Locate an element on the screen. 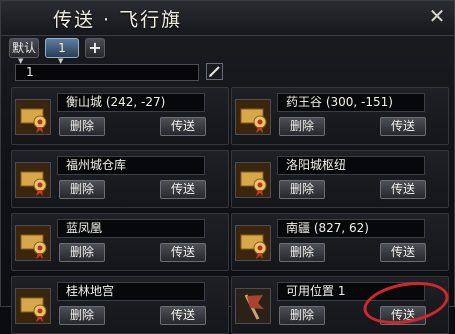 This screenshot has height=334, width=455. location-name: 蓝凤凰 is located at coordinates (131, 228).